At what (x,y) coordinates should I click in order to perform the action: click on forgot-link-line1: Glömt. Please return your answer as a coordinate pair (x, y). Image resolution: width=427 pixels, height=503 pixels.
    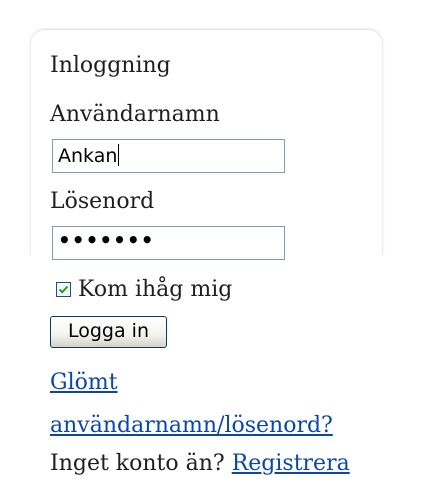
    Looking at the image, I should click on (84, 383).